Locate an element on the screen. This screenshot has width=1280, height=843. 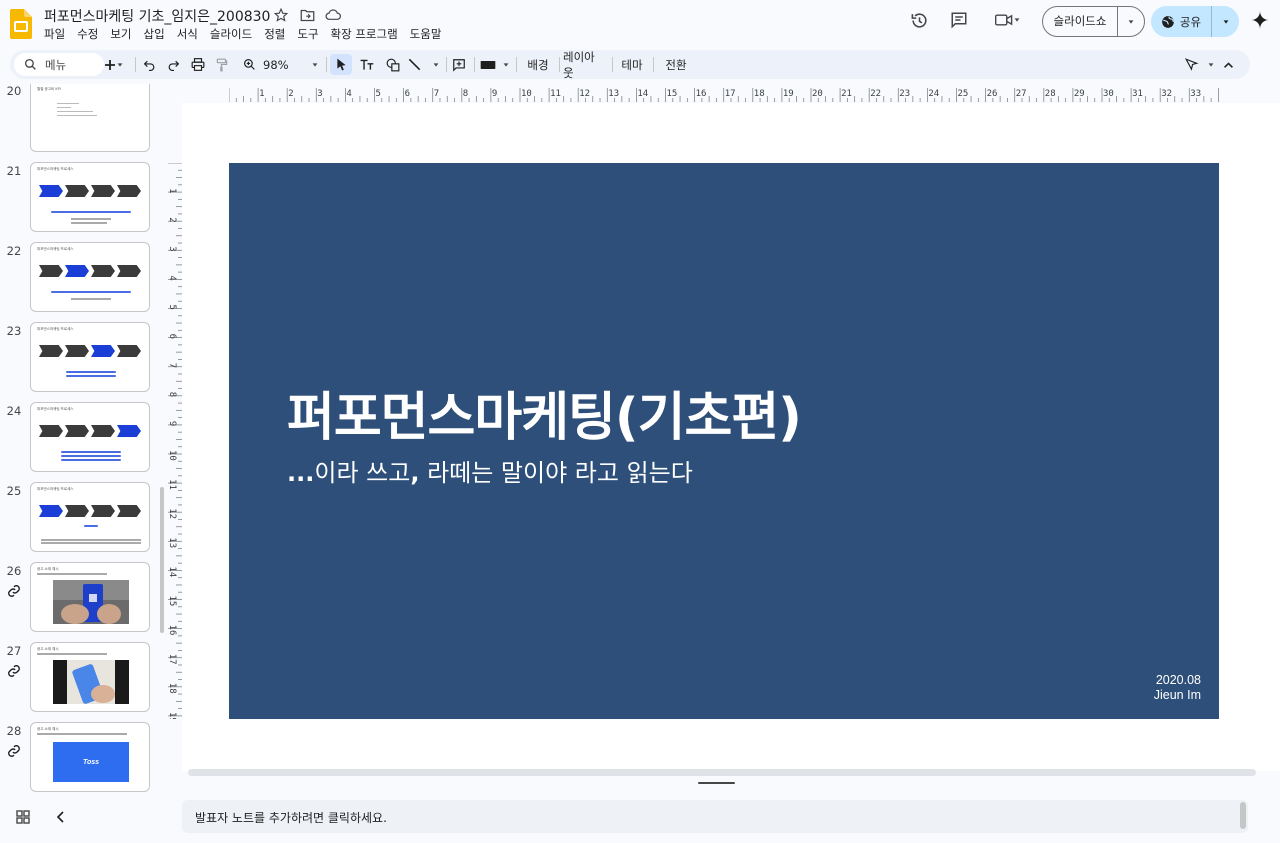
ruler-label: 18 is located at coordinates (172, 688).